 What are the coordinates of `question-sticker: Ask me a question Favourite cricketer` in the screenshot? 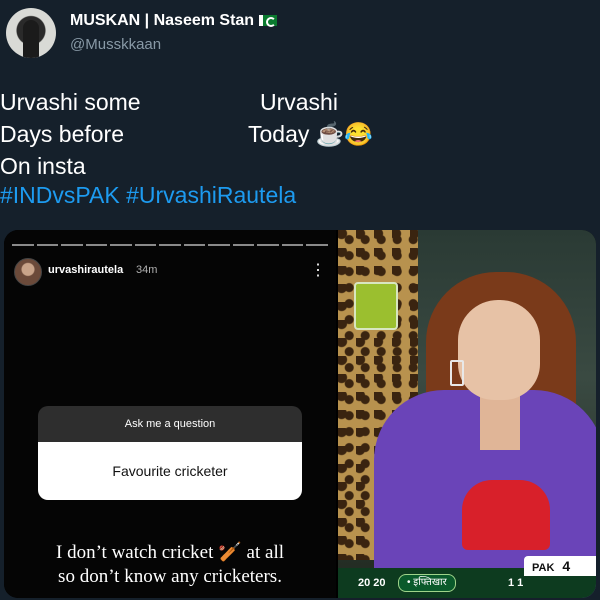 It's located at (170, 453).